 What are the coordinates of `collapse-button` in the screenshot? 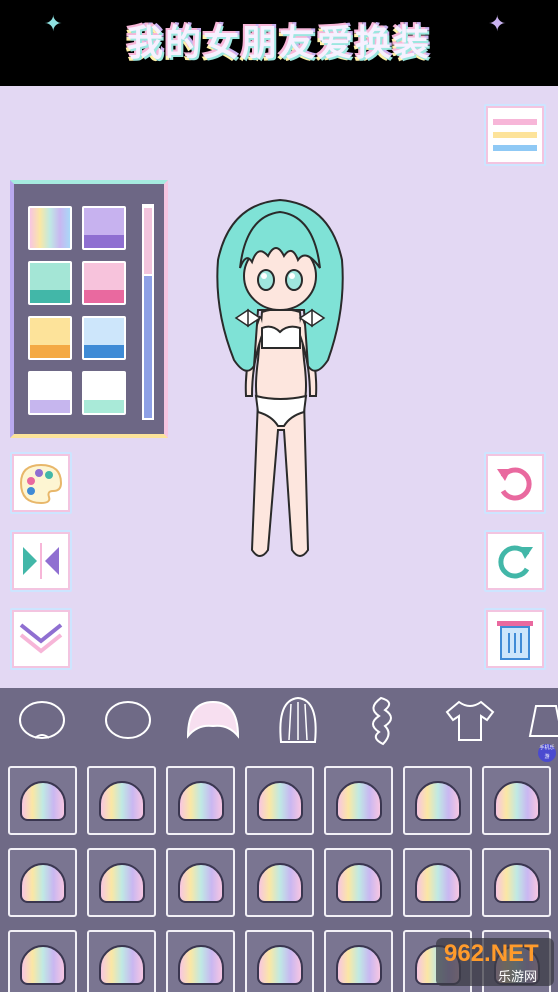 It's located at (41, 639).